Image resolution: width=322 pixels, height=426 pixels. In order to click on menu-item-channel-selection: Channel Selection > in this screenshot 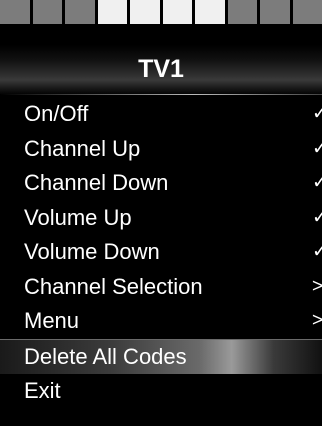, I will do `click(161, 287)`.